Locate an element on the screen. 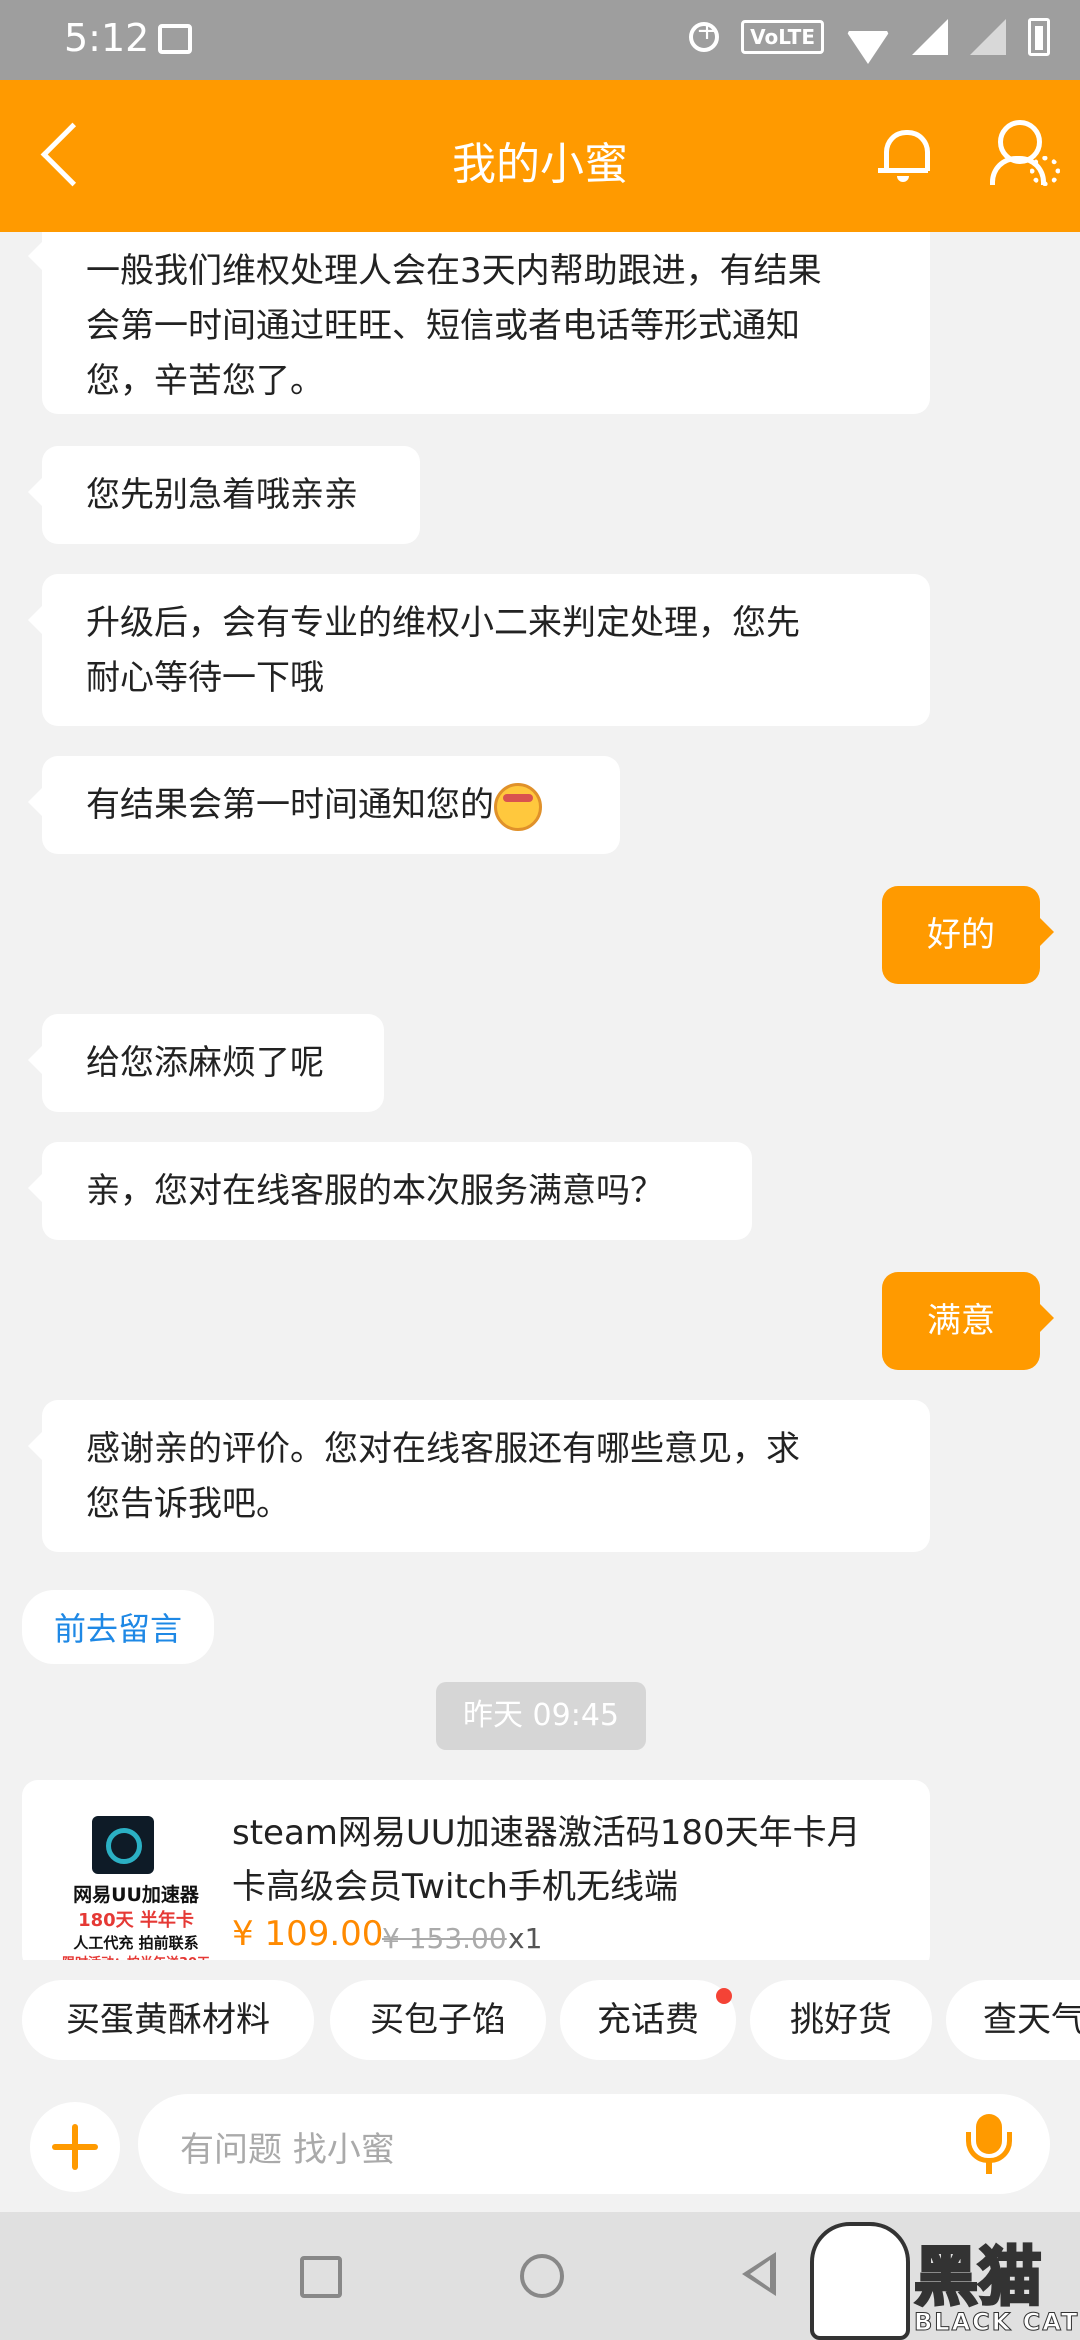 The height and width of the screenshot is (2340, 1080). home-icon is located at coordinates (542, 2276).